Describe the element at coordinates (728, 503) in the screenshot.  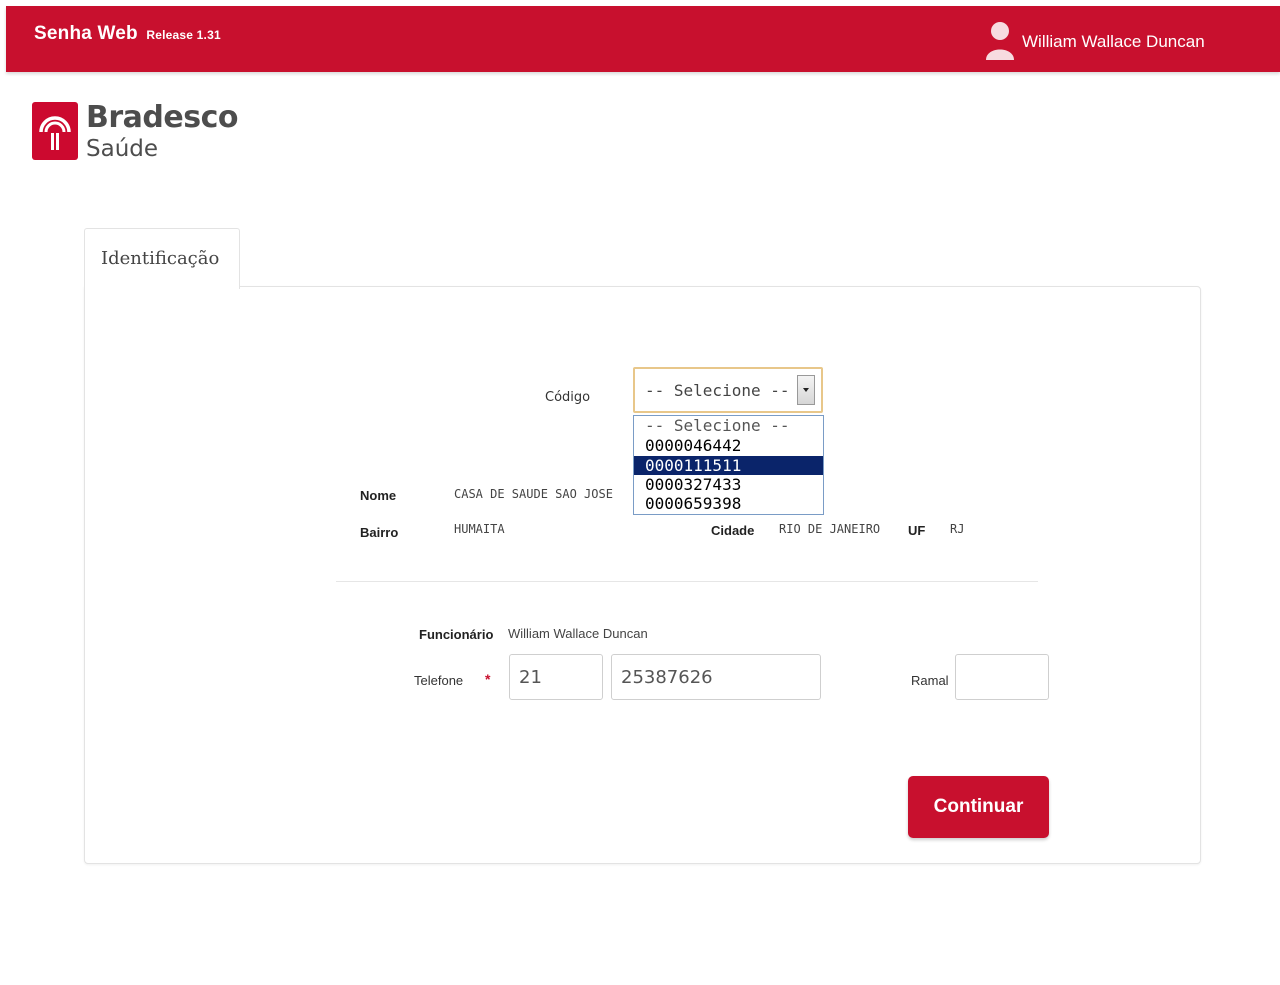
I see `codigo-option: 0000659398` at that location.